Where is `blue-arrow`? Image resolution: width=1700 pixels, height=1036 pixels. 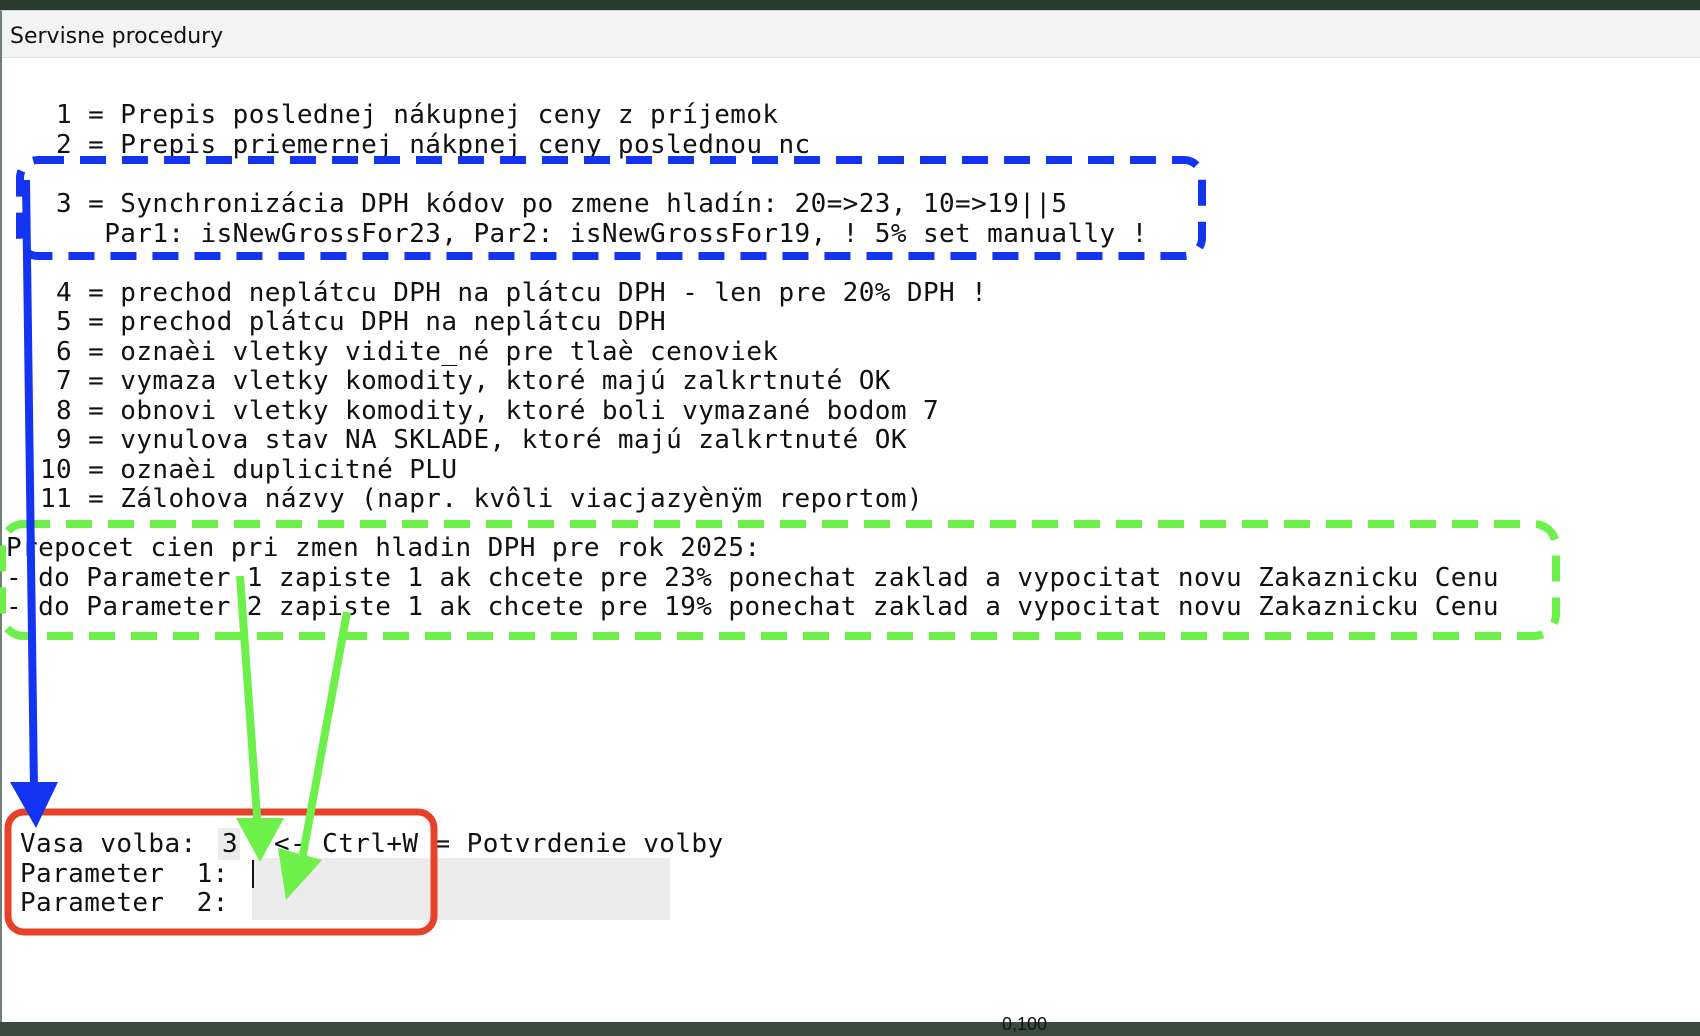
blue-arrow is located at coordinates (30, 485).